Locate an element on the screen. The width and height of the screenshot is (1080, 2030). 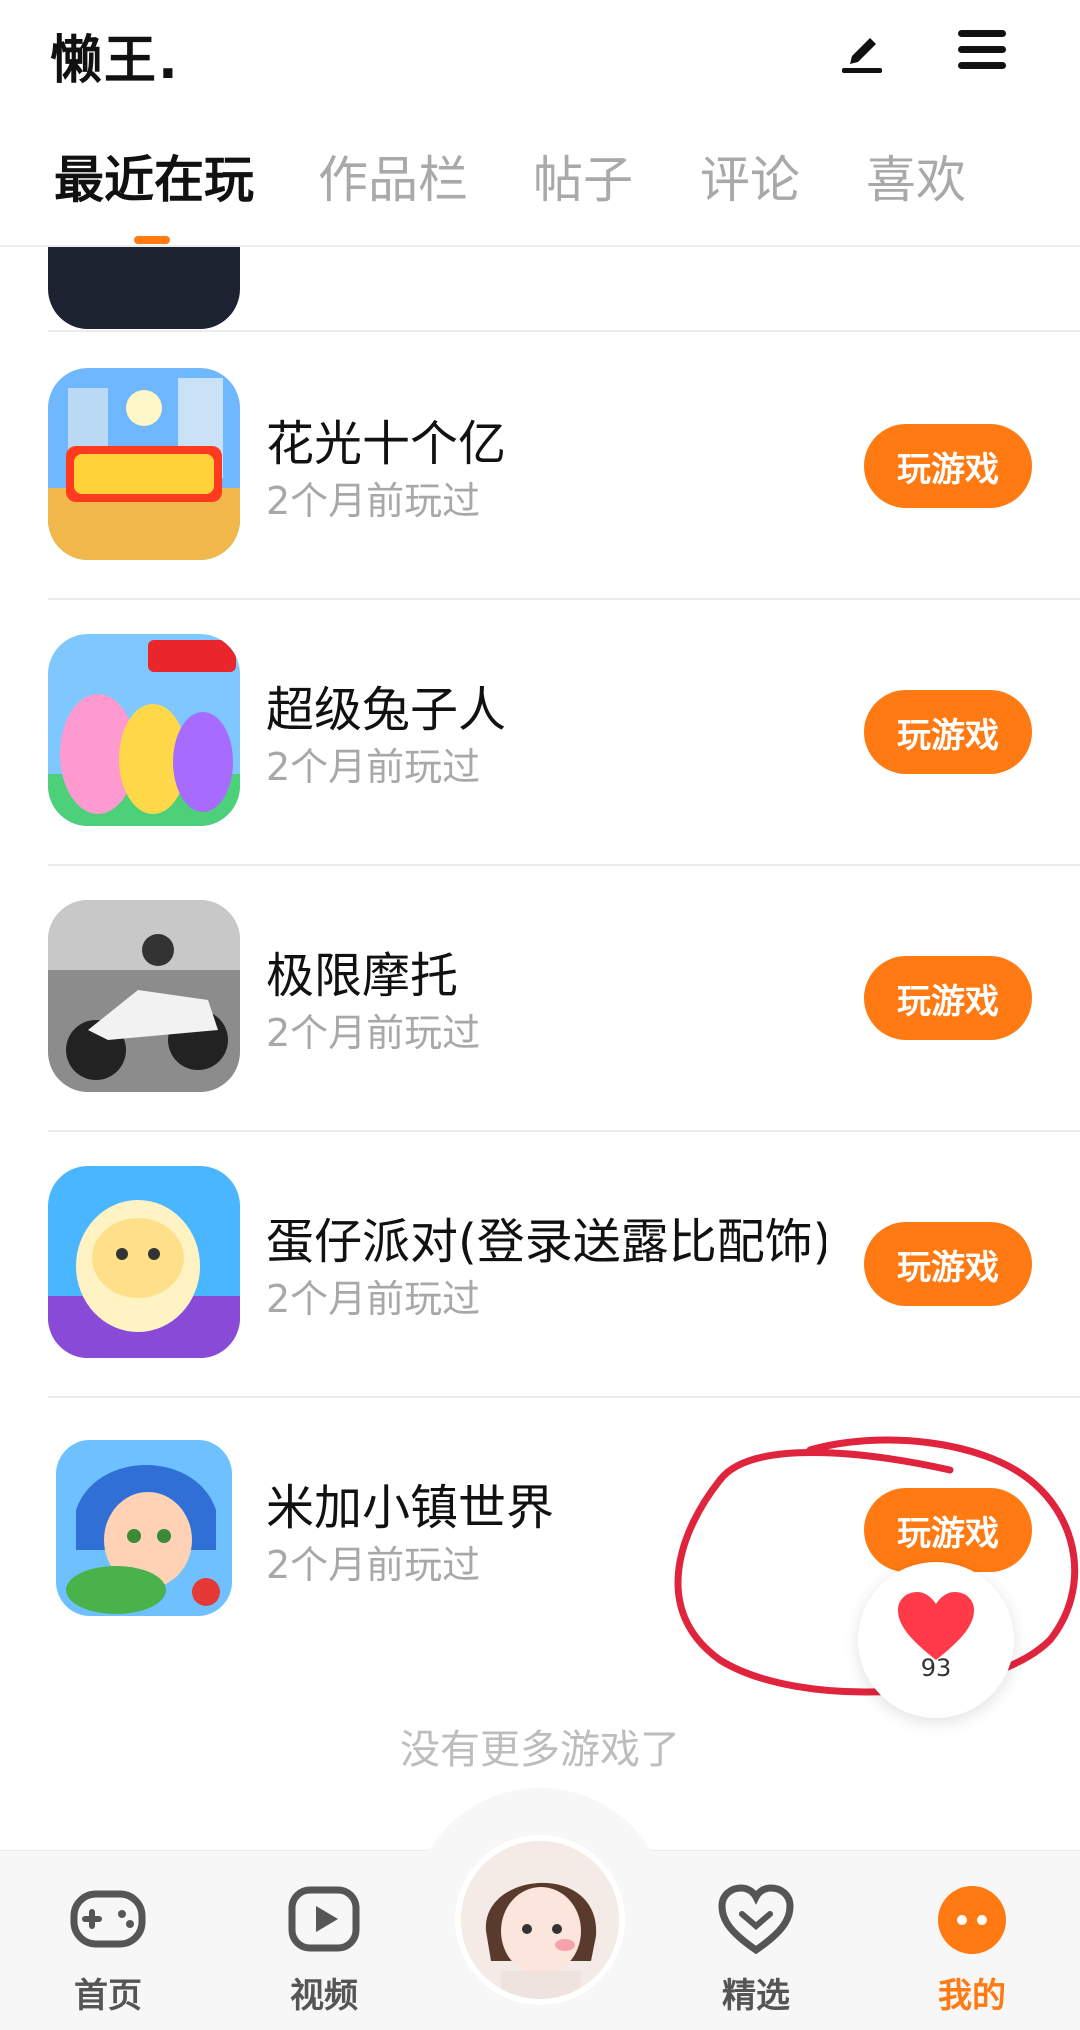
game-icon-huaguang is located at coordinates (144, 464).